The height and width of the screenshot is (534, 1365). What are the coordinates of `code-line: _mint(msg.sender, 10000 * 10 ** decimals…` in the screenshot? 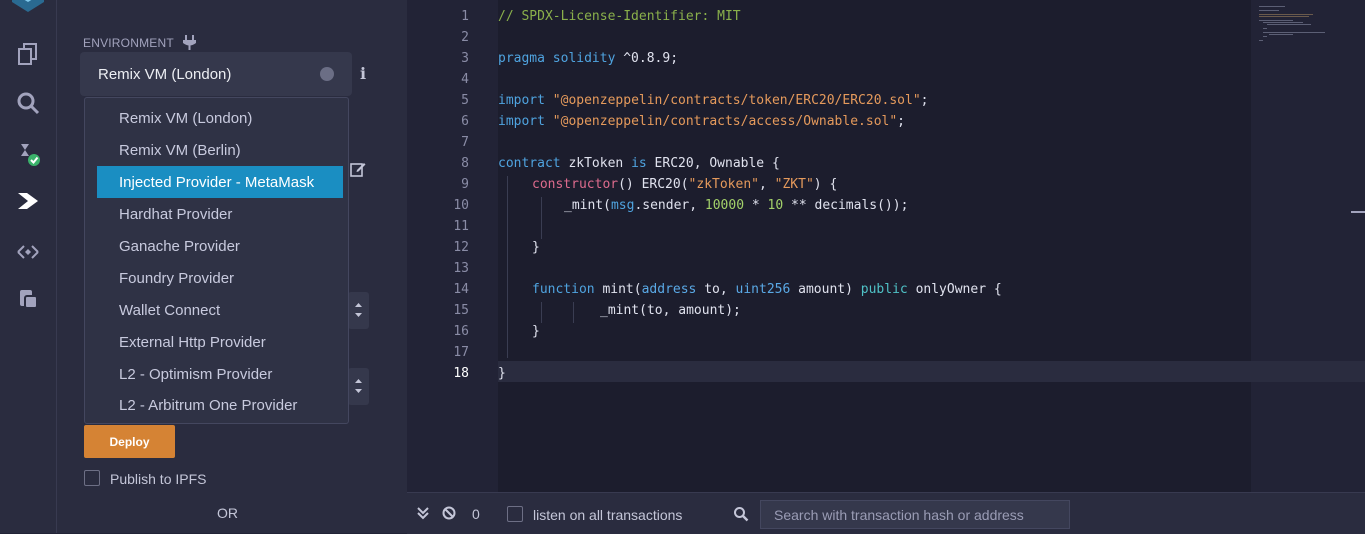 It's located at (736, 205).